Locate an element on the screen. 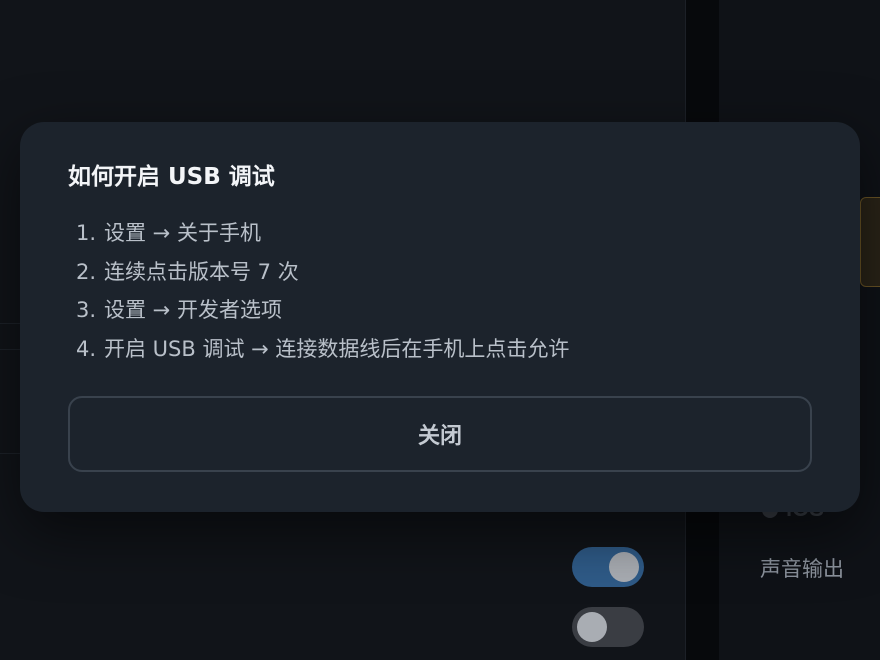 The width and height of the screenshot is (880, 660). list-item: 4. 开启 USB 调试 → 连接数据线后在手机上点击允许 is located at coordinates (444, 349).